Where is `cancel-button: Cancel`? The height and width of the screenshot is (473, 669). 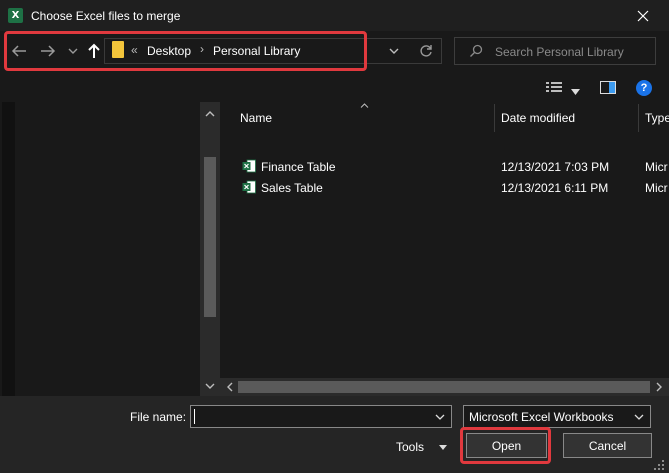 cancel-button: Cancel is located at coordinates (607, 445).